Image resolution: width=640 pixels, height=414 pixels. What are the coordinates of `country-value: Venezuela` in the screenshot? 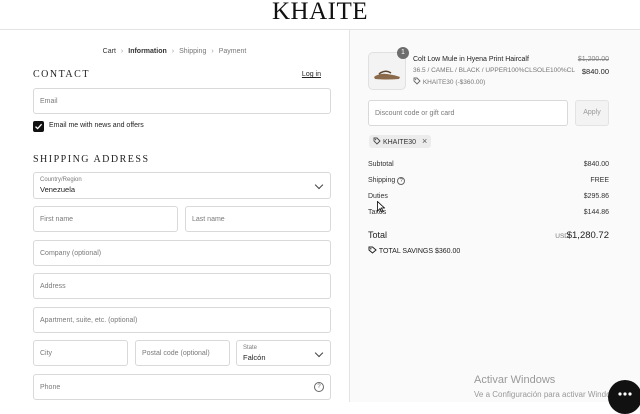 It's located at (58, 189).